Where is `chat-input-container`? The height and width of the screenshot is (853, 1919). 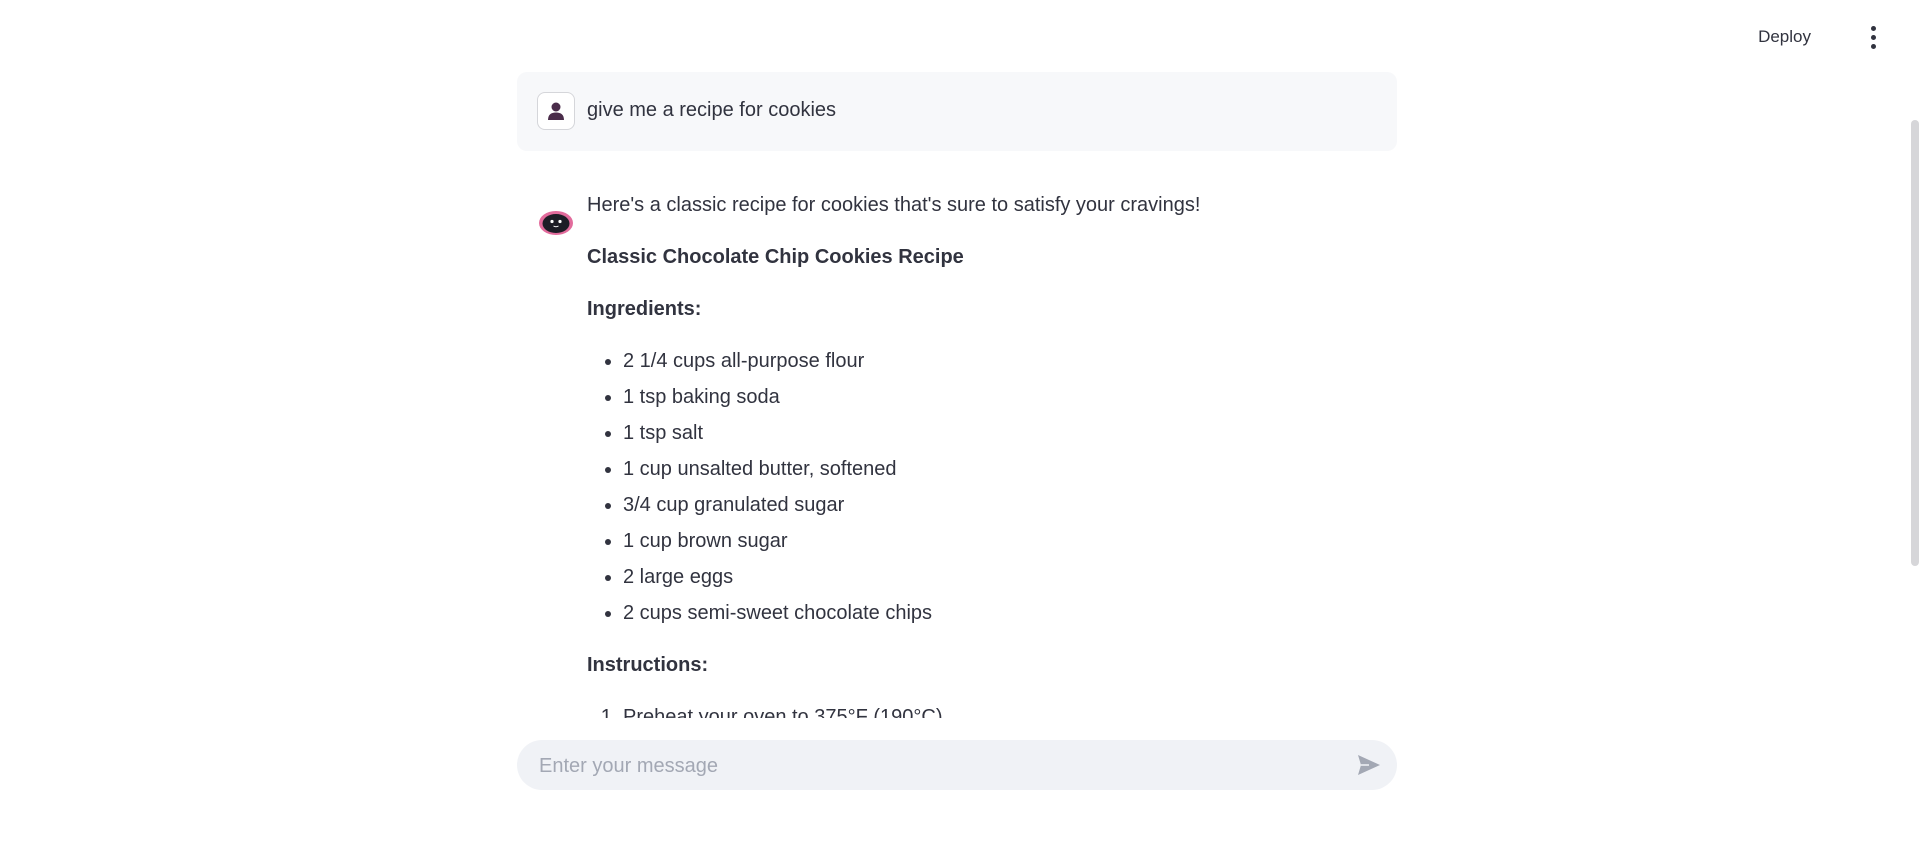 chat-input-container is located at coordinates (957, 766).